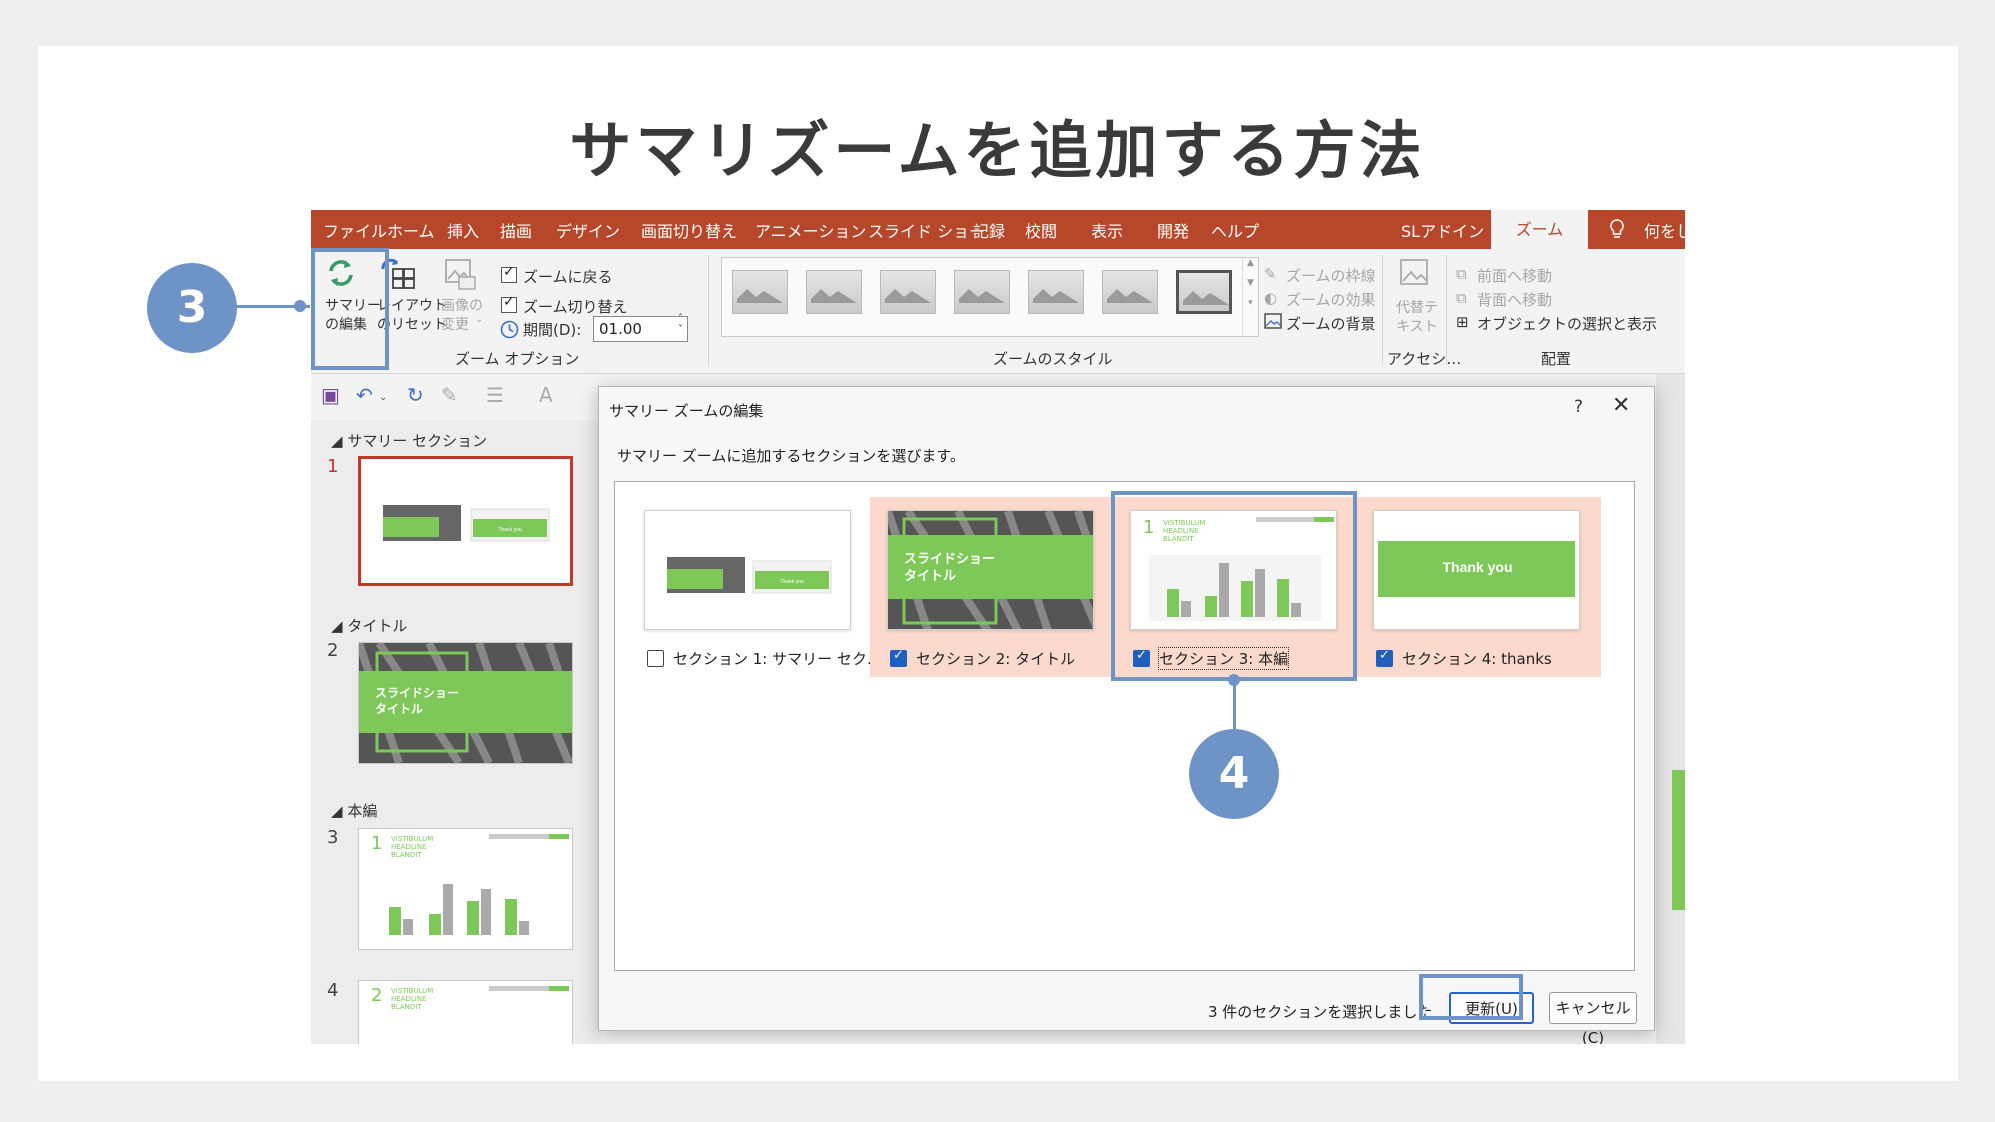 The image size is (1995, 1122). I want to click on section-header-title: ◢ タイトル, so click(369, 625).